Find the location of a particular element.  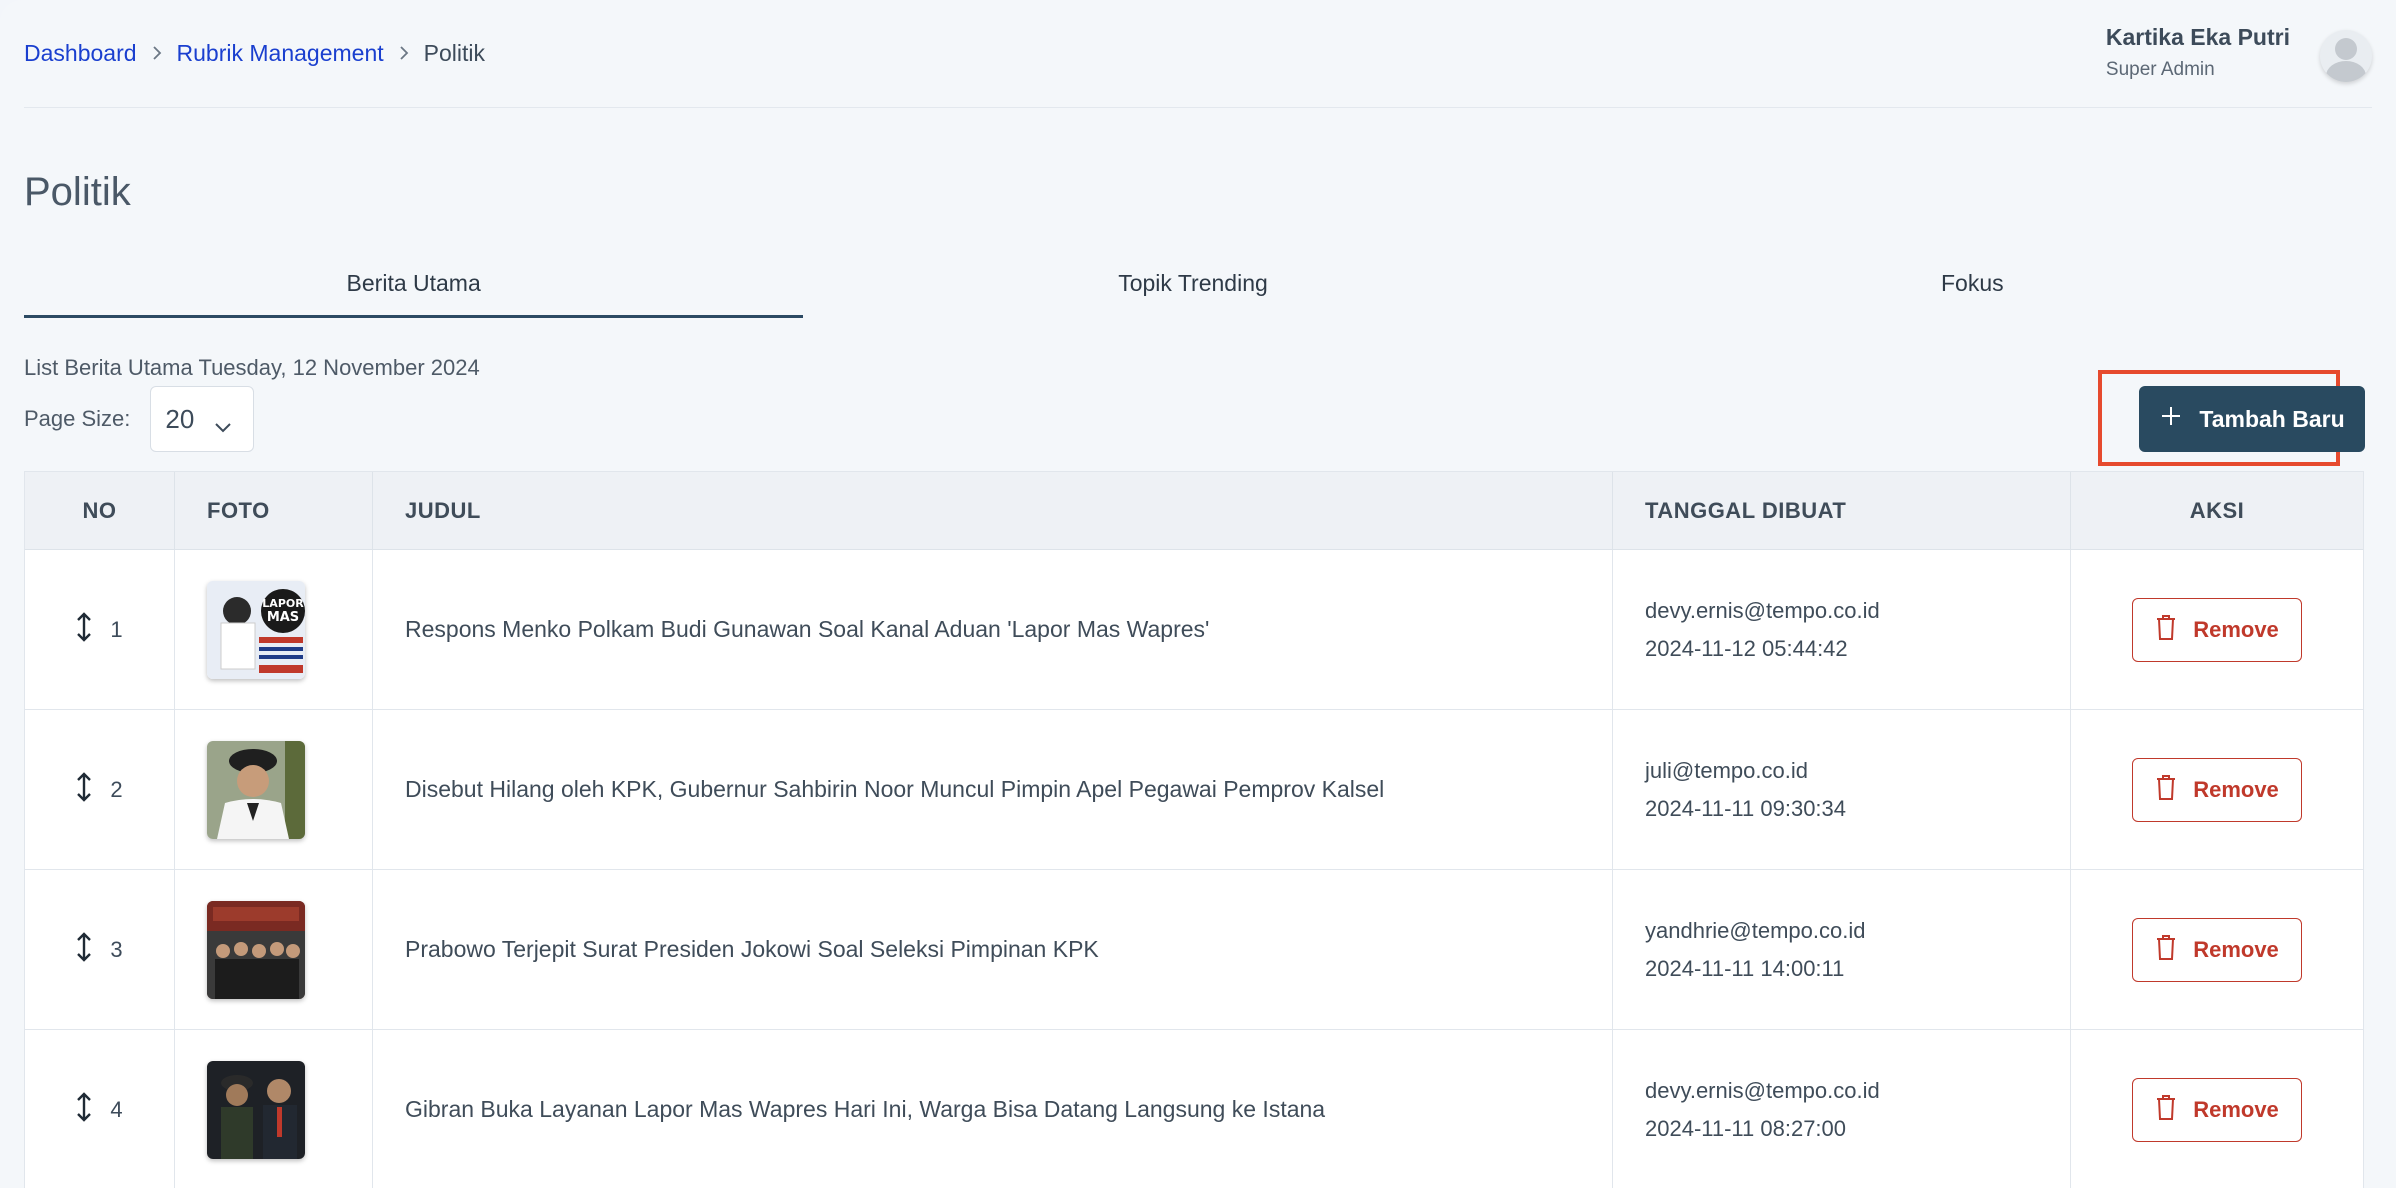

page-size-label: Page Size: is located at coordinates (77, 418).